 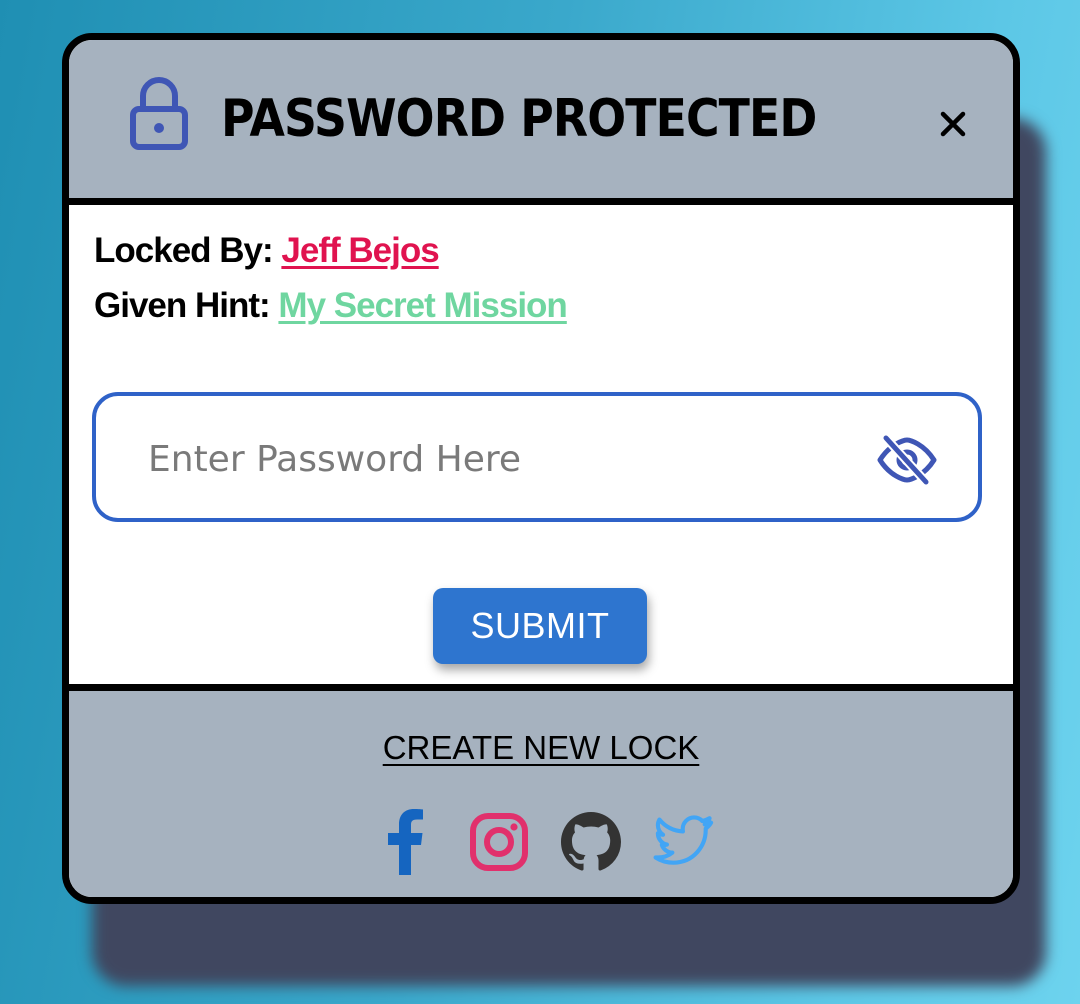 I want to click on locked-by-label: Locked By:, so click(x=184, y=250).